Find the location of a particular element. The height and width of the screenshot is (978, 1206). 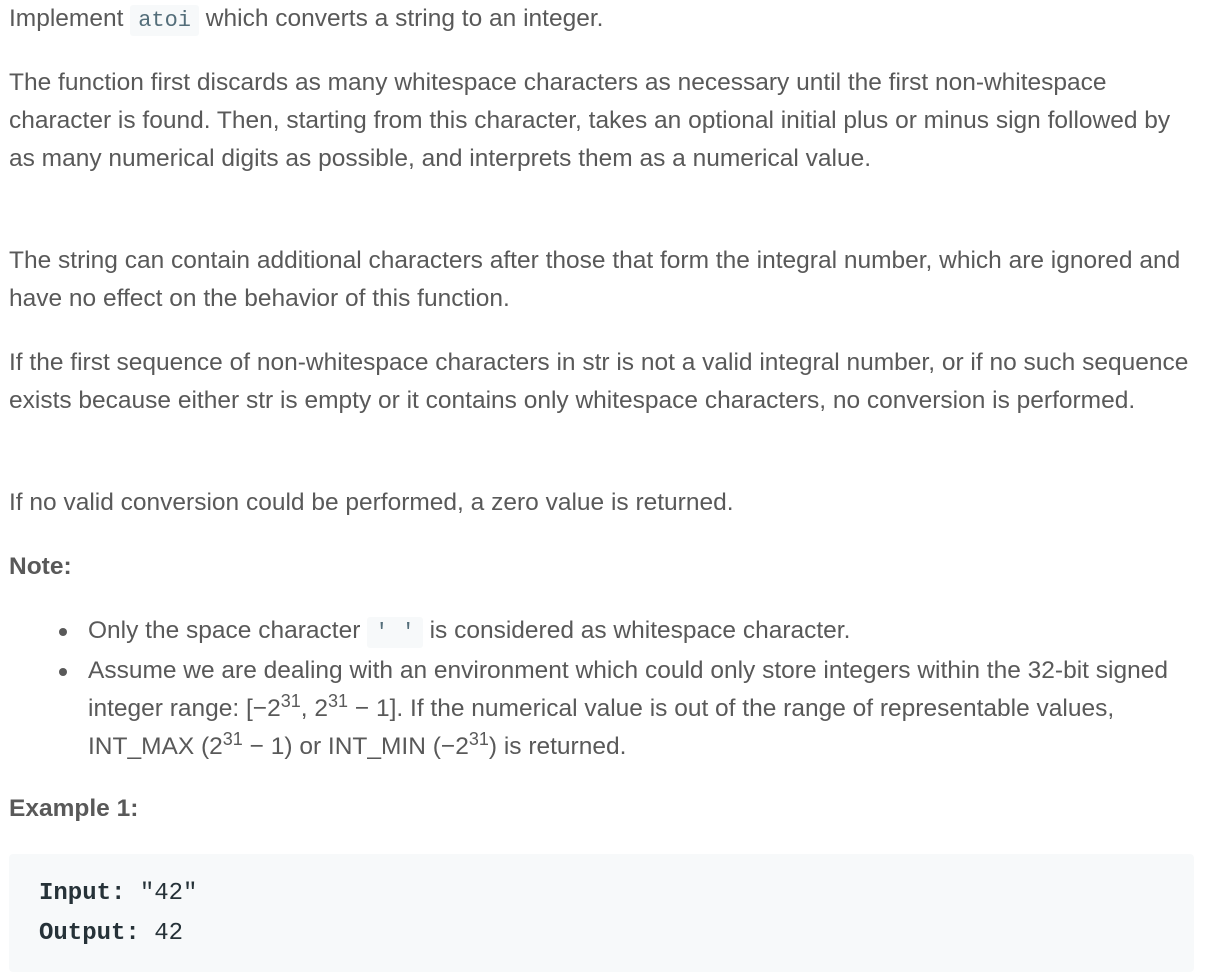

range-text-4: − 1) or INT_MIN (−2 is located at coordinates (355, 746).